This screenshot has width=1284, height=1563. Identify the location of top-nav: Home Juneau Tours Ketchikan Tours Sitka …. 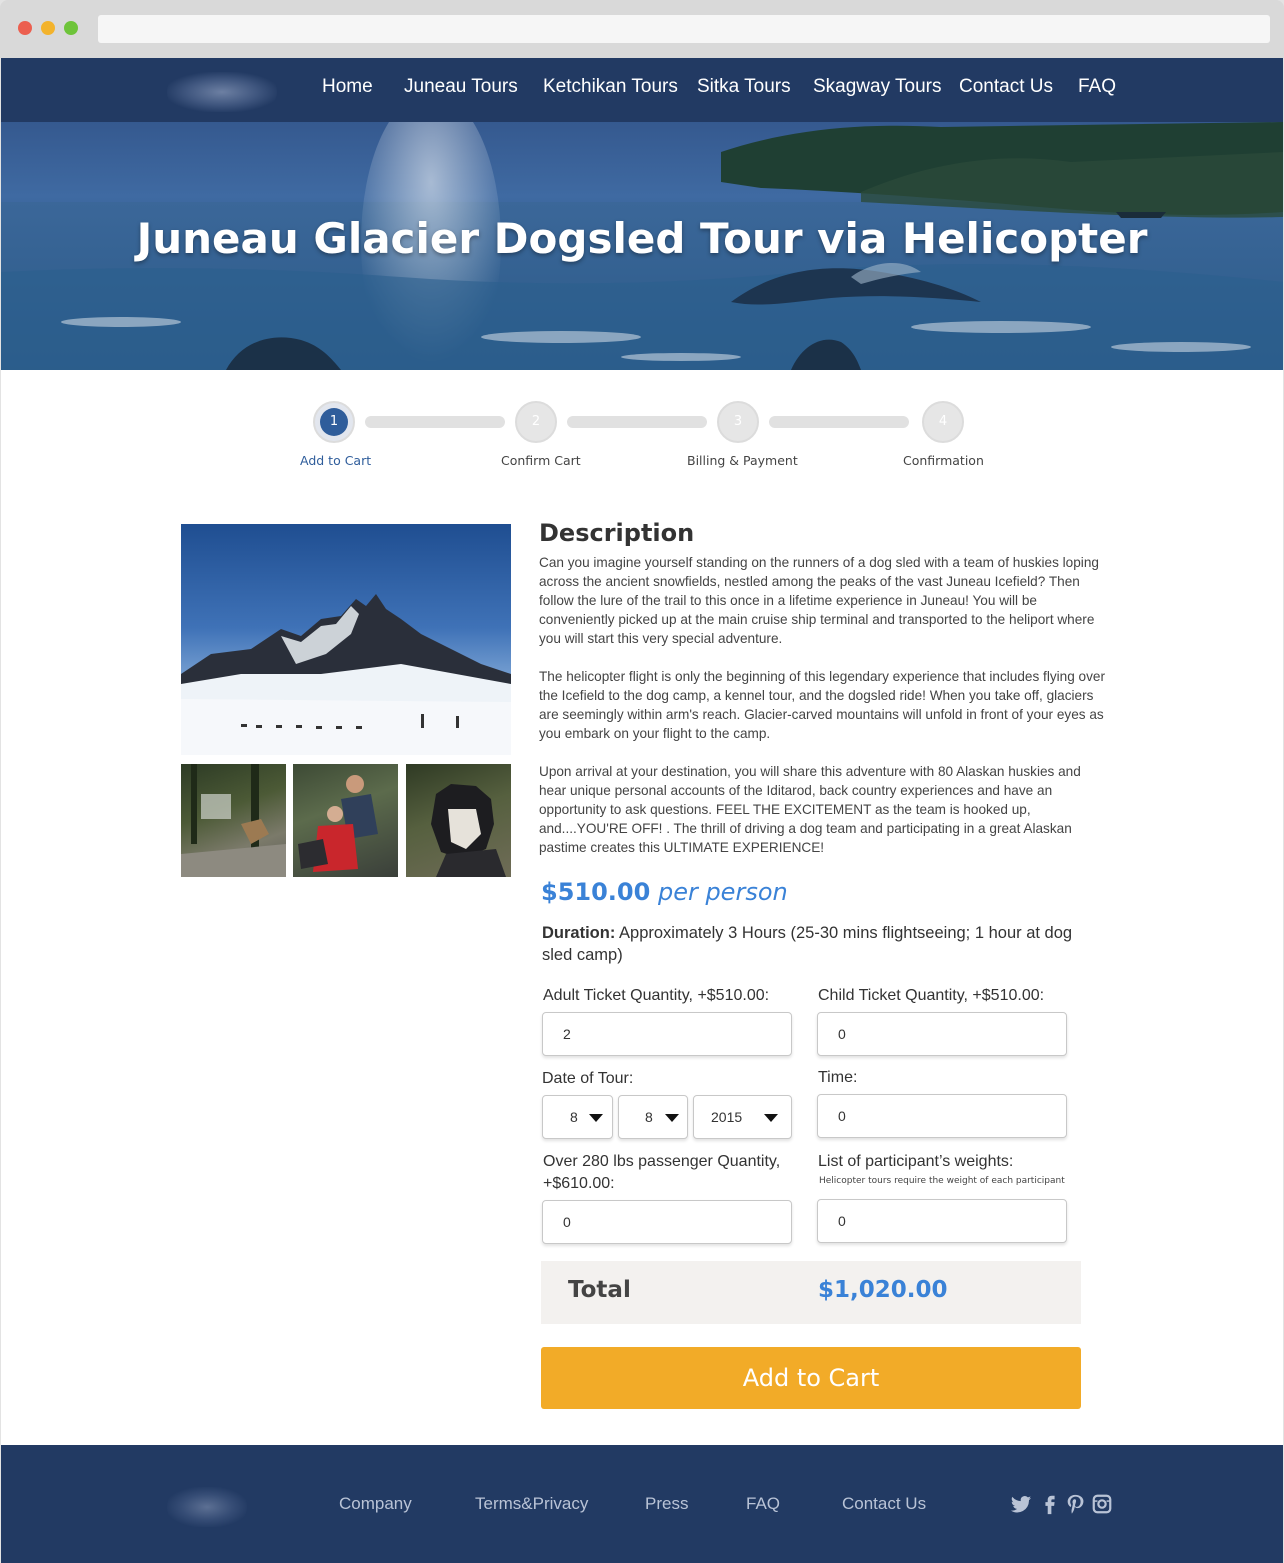
(642, 90).